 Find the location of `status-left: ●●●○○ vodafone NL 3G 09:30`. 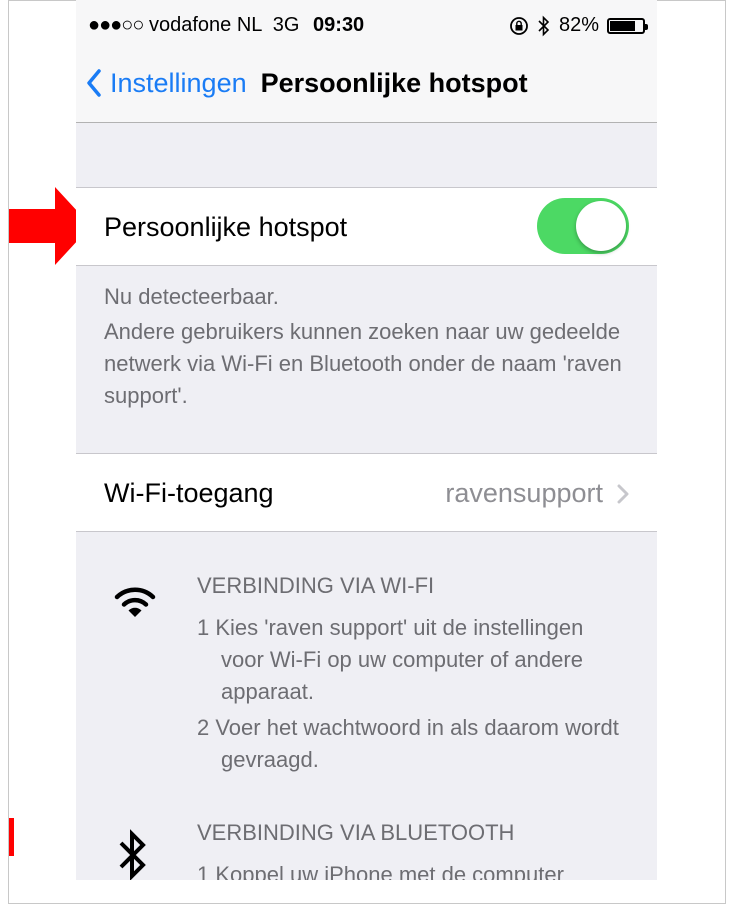

status-left: ●●●○○ vodafone NL 3G 09:30 is located at coordinates (226, 25).